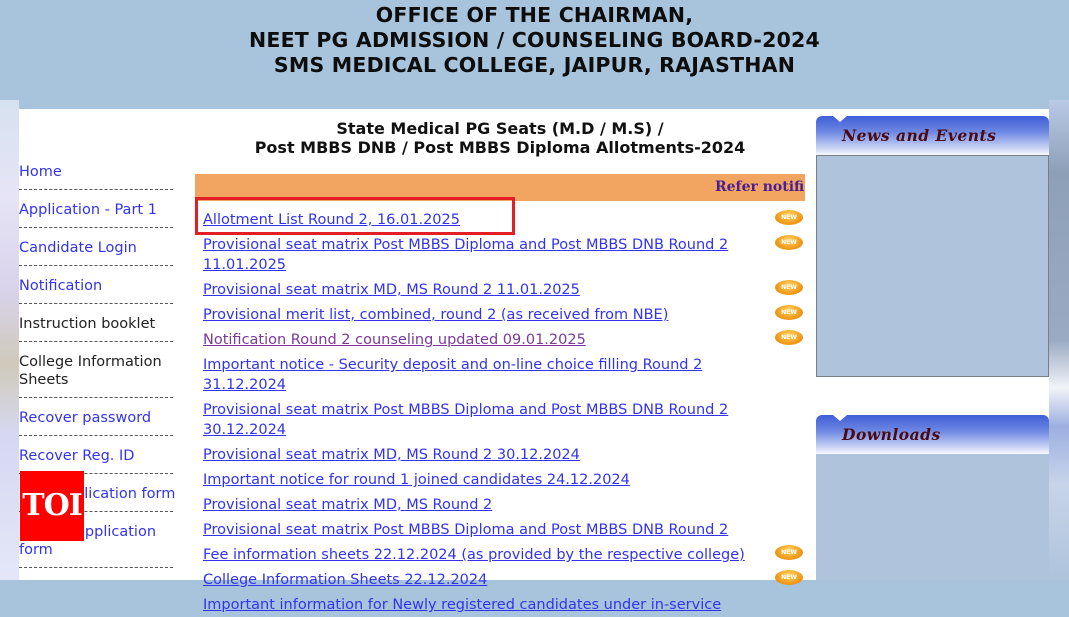 The height and width of the screenshot is (617, 1069). I want to click on nav-item-notification: Notification, so click(99, 286).